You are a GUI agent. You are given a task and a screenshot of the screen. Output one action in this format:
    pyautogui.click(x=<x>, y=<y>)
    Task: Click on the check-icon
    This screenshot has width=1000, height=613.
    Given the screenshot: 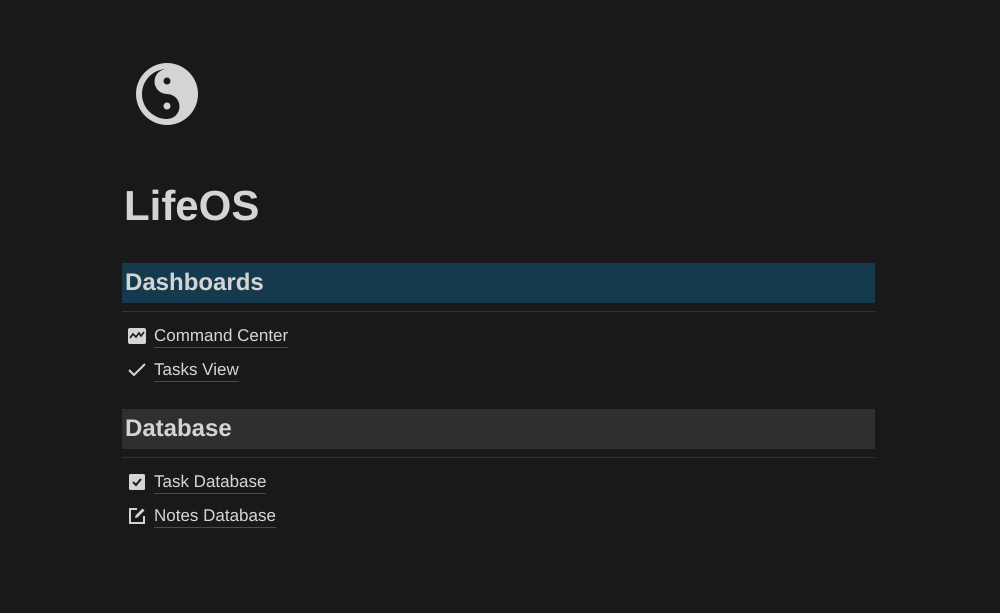 What is the action you would take?
    pyautogui.click(x=137, y=370)
    